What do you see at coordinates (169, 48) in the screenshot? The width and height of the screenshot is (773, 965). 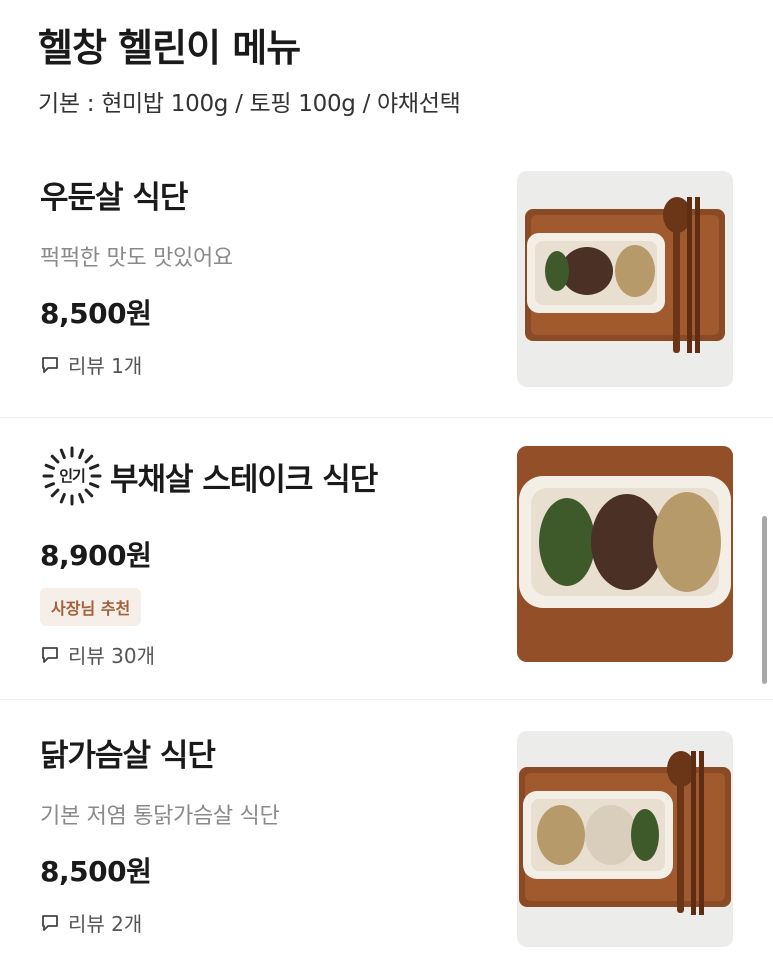 I see `page-title: 헬창 헬린이 메뉴` at bounding box center [169, 48].